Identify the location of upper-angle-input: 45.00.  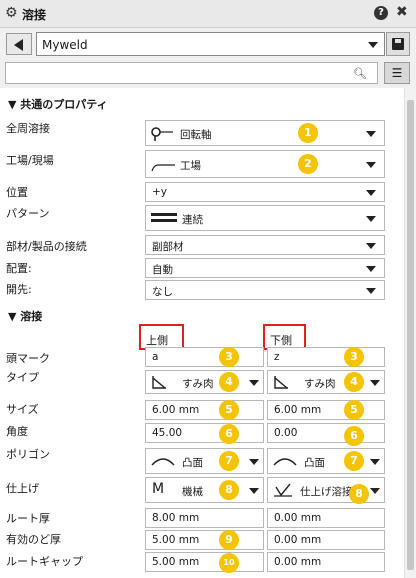
(204, 433).